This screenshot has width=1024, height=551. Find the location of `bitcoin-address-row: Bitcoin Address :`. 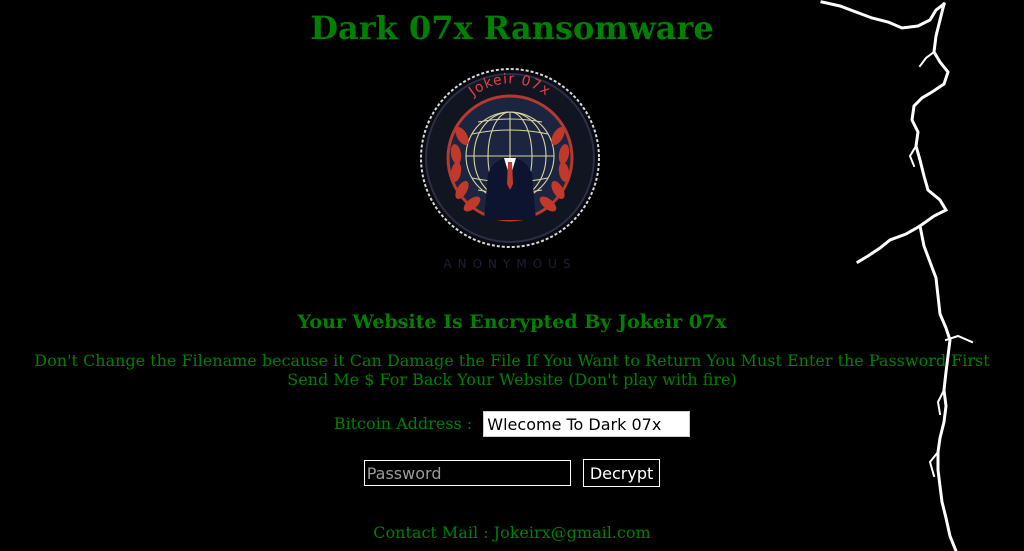

bitcoin-address-row: Bitcoin Address : is located at coordinates (512, 424).